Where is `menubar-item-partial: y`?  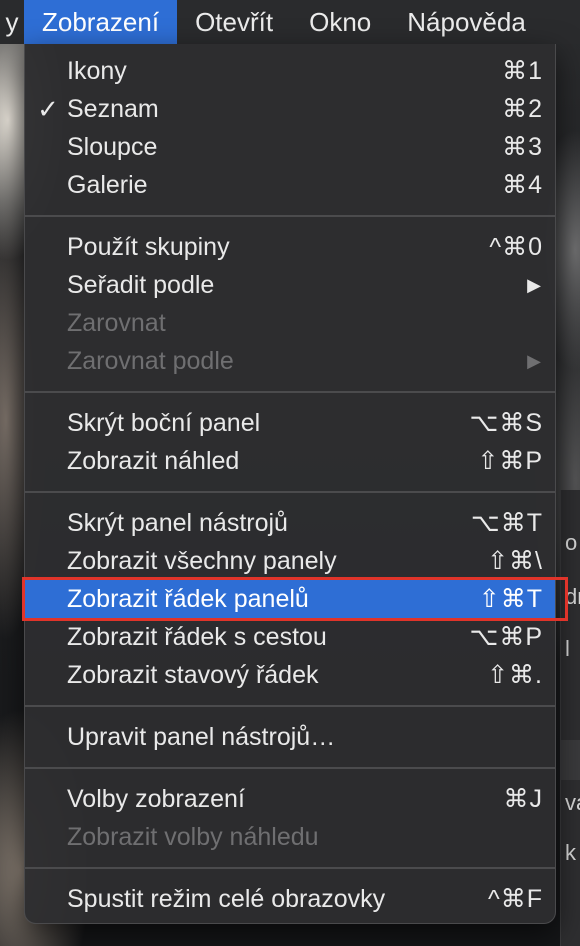 menubar-item-partial: y is located at coordinates (12, 22).